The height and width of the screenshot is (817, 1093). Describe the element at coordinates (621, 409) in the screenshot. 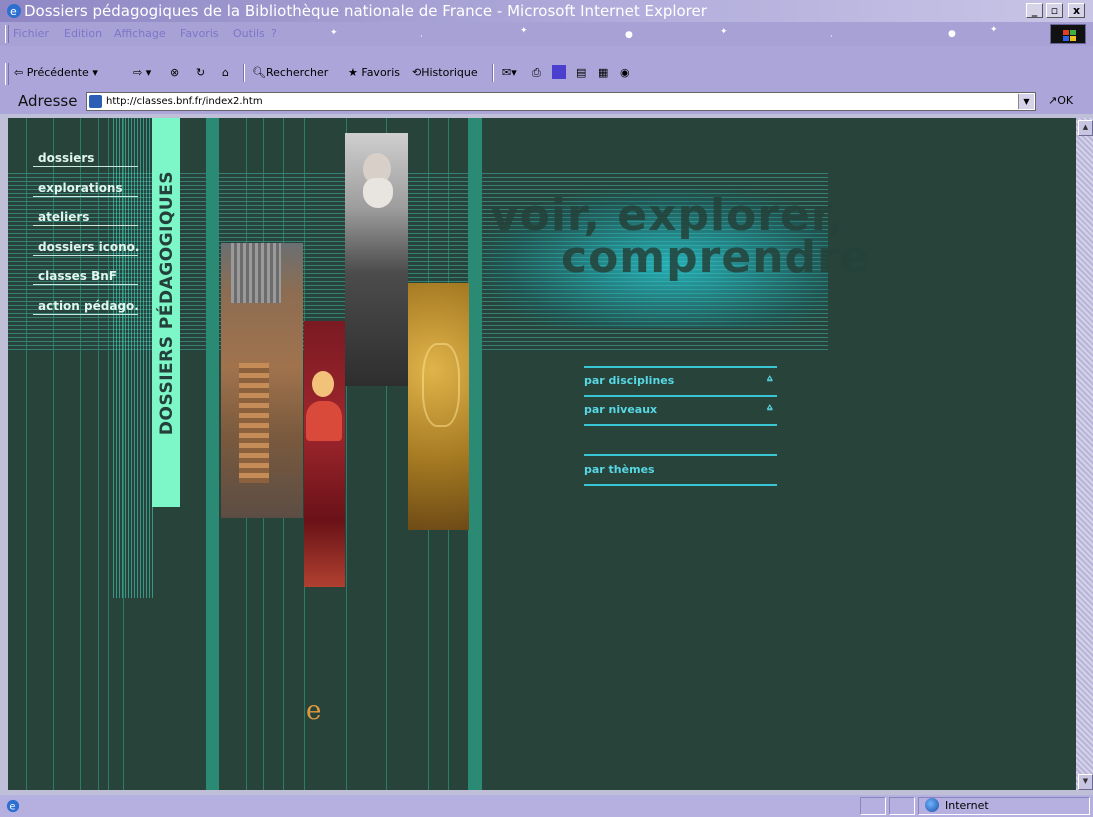

I see `par-niveaux-label: par niveaux` at that location.